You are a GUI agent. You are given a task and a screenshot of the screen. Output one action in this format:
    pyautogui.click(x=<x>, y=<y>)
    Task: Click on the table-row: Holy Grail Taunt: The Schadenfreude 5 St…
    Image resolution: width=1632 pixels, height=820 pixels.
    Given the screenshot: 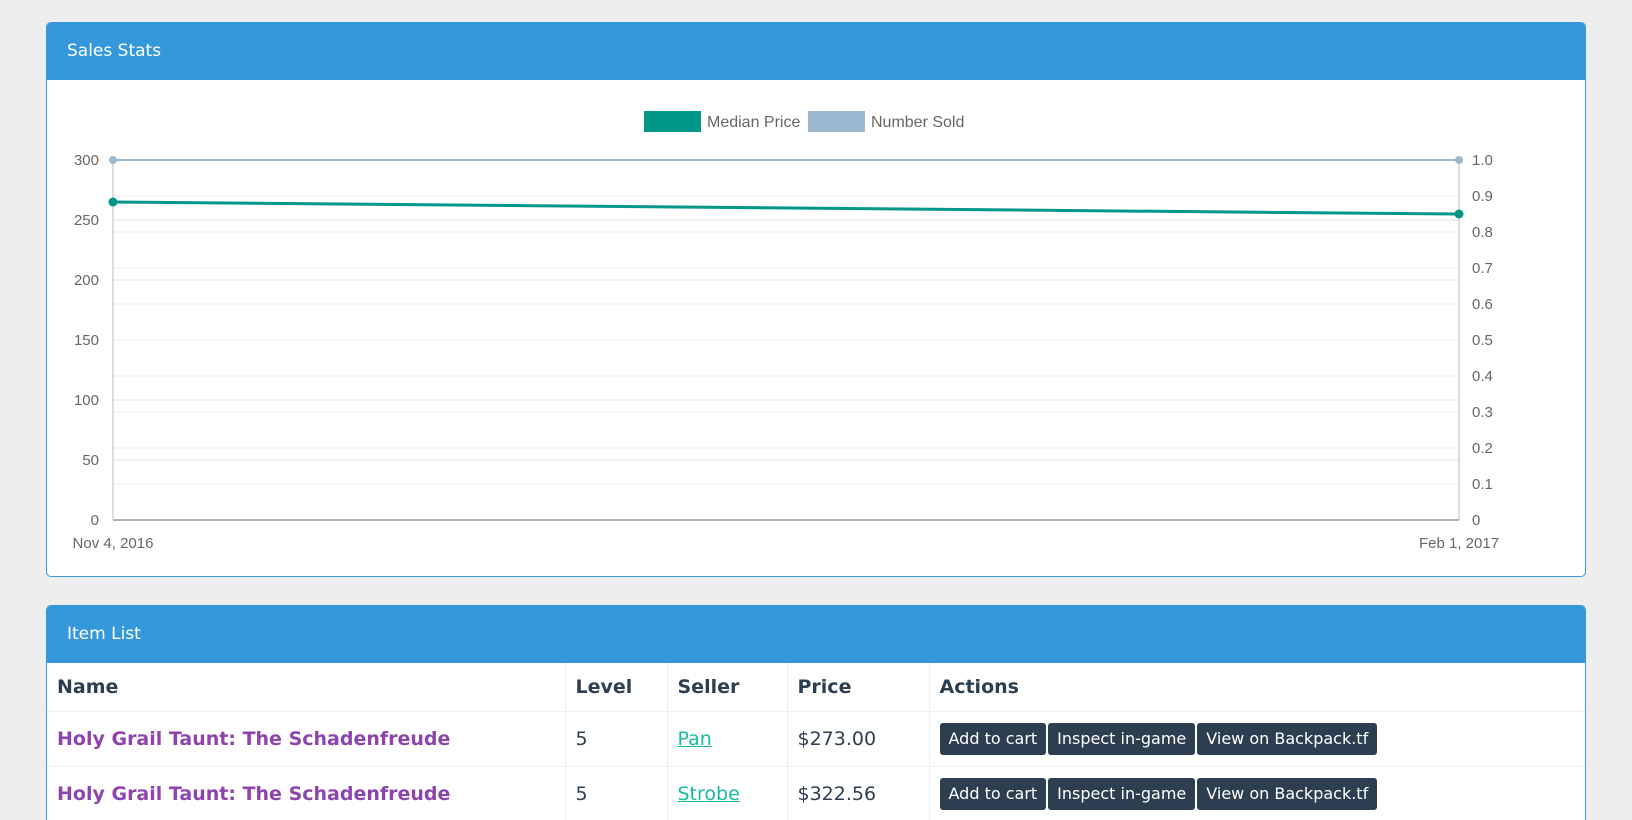 What is the action you would take?
    pyautogui.click(x=816, y=793)
    